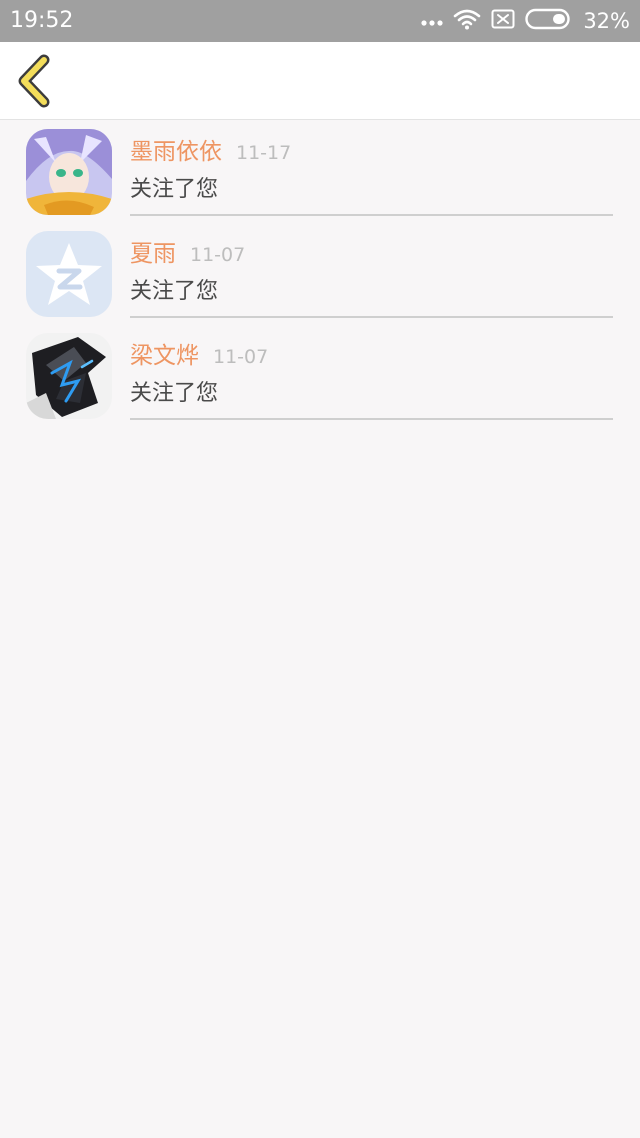  Describe the element at coordinates (467, 21) in the screenshot. I see `wifi-icon` at that location.